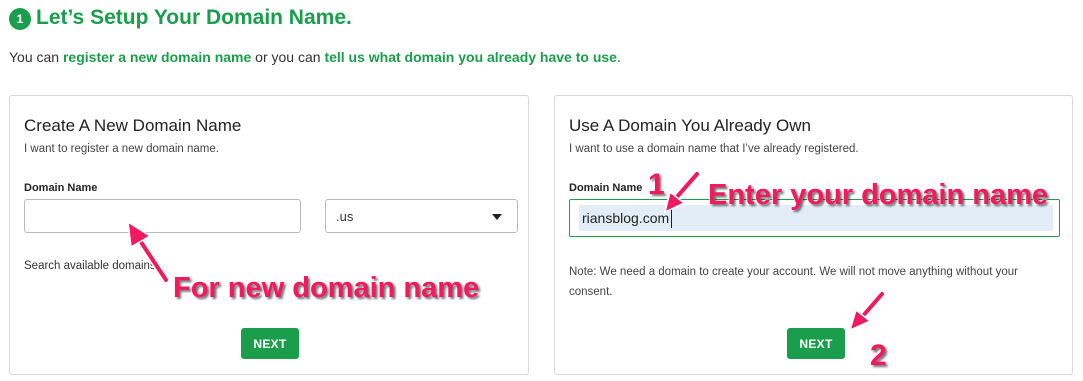 Image resolution: width=1083 pixels, height=381 pixels. What do you see at coordinates (626, 218) in the screenshot?
I see `existing-domain-value: riansblog.com` at bounding box center [626, 218].